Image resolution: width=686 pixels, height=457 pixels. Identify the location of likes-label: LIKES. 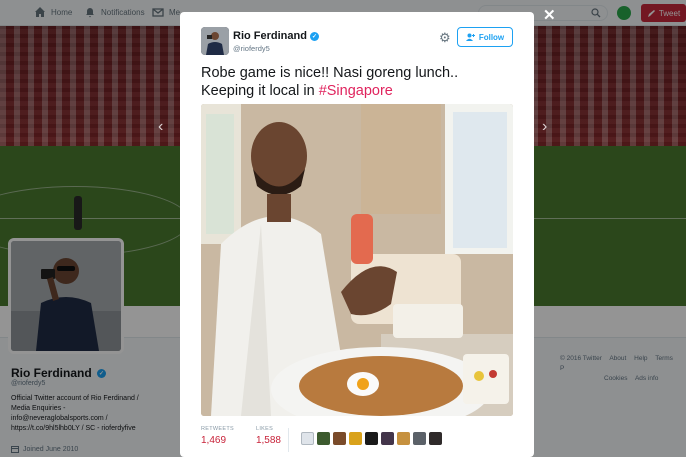
(264, 429).